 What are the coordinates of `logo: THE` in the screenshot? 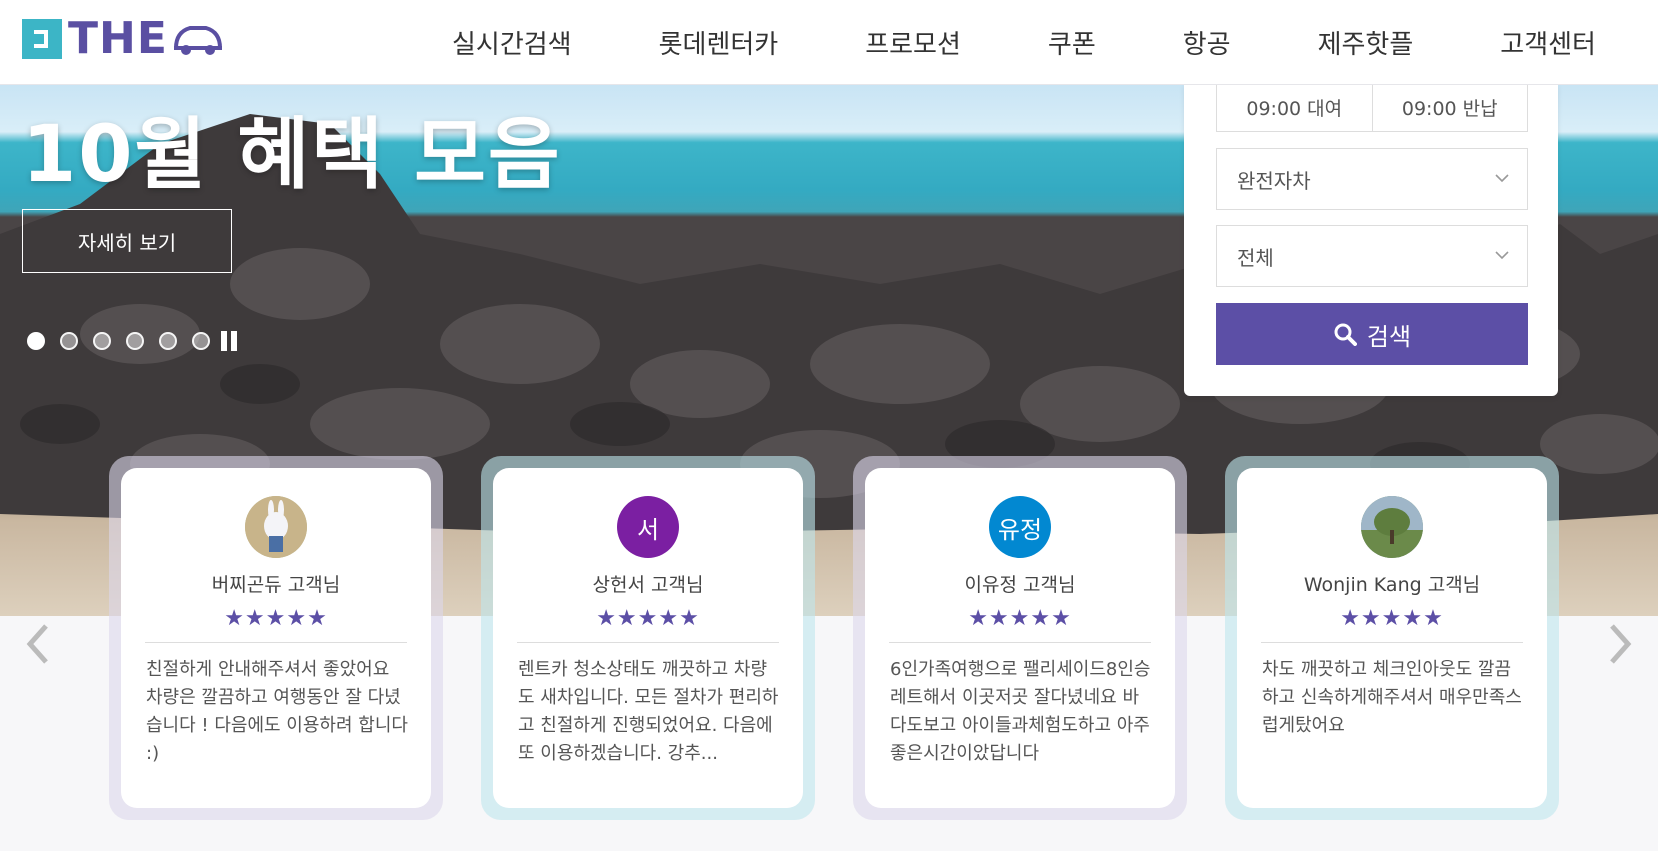 It's located at (123, 39).